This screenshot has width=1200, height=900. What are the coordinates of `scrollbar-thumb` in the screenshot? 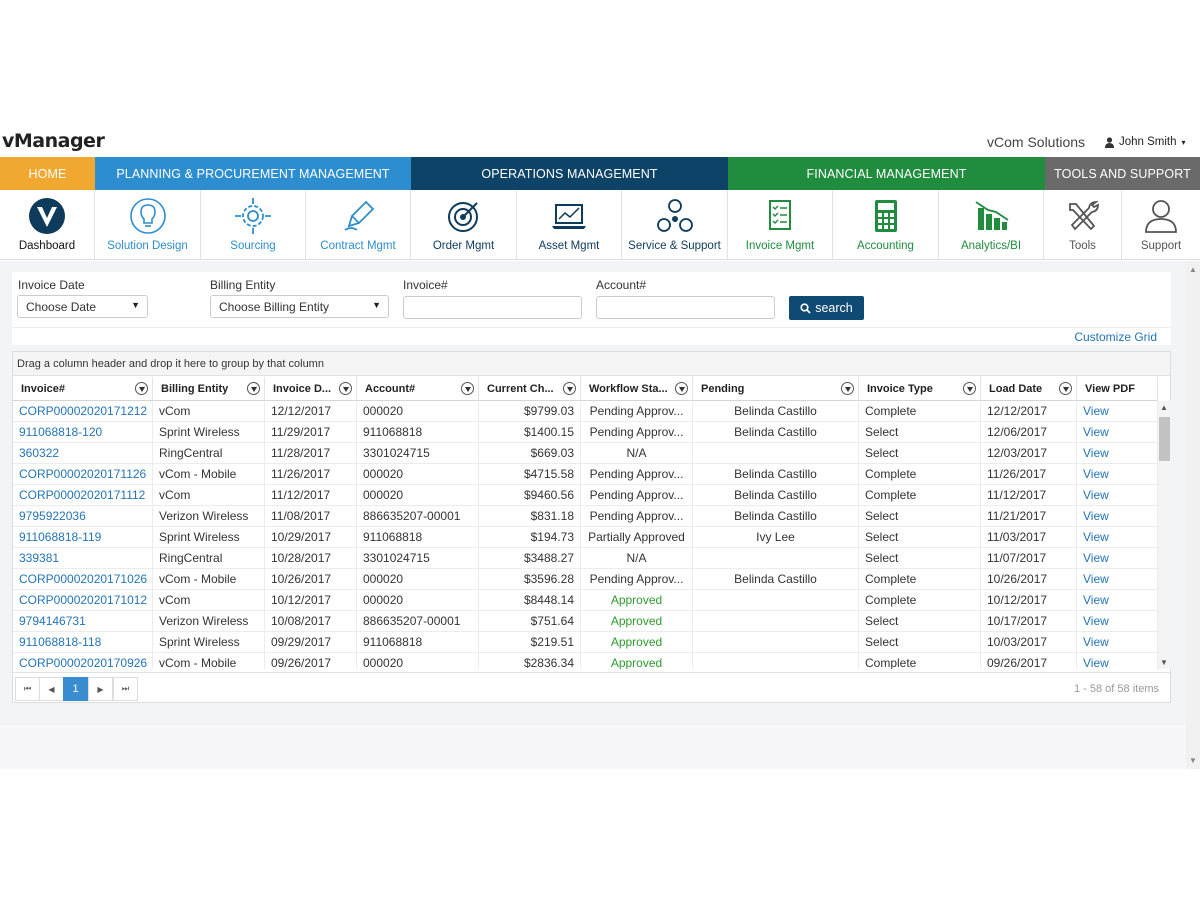 It's located at (1164, 439).